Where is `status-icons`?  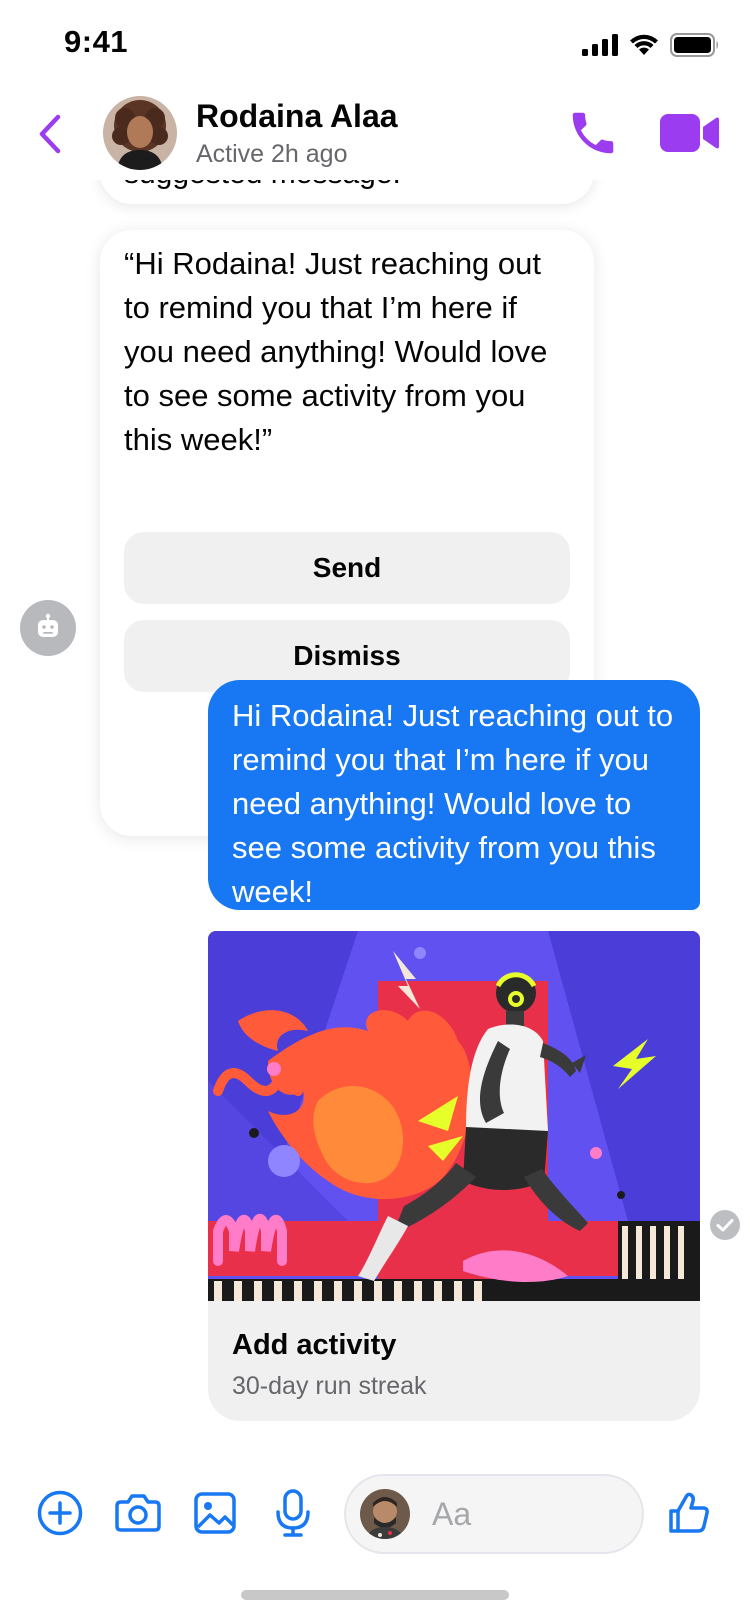 status-icons is located at coordinates (651, 45).